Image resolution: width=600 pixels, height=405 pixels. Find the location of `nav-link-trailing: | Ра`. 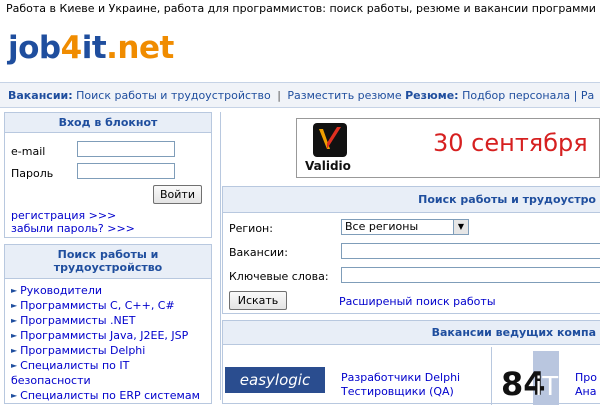

nav-link-trailing: | Ра is located at coordinates (584, 95).